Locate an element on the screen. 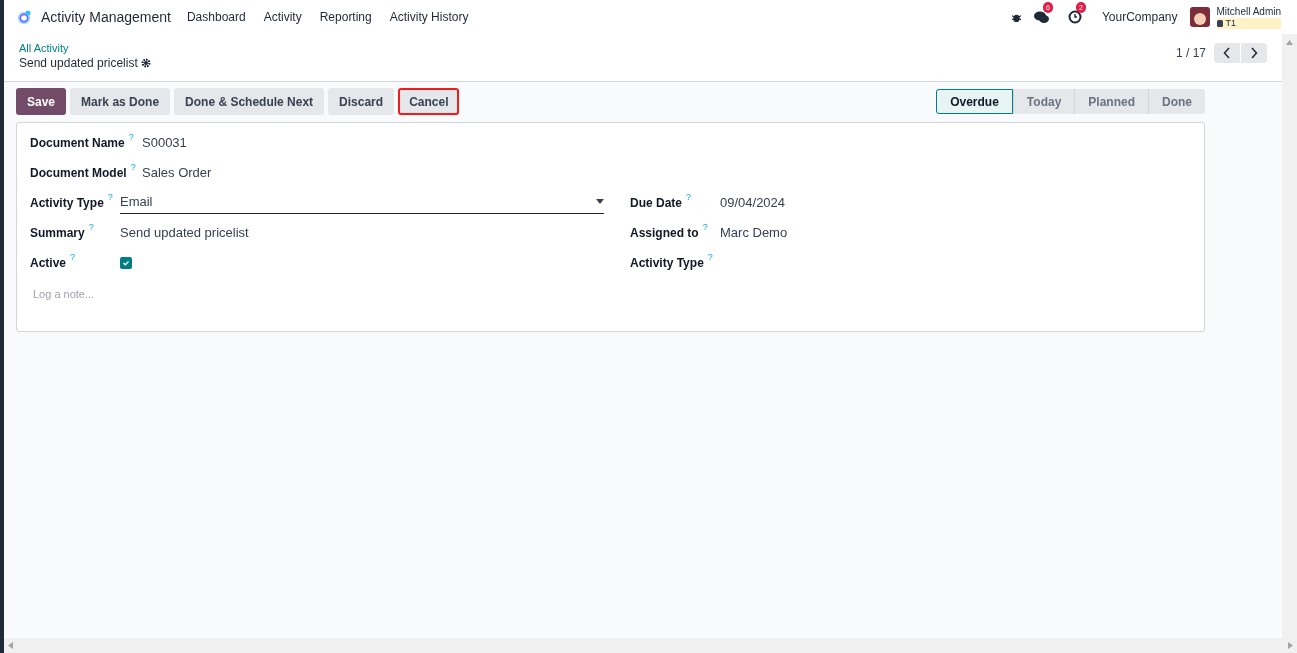 This screenshot has width=1297, height=653. activity-type-select: Email is located at coordinates (362, 203).